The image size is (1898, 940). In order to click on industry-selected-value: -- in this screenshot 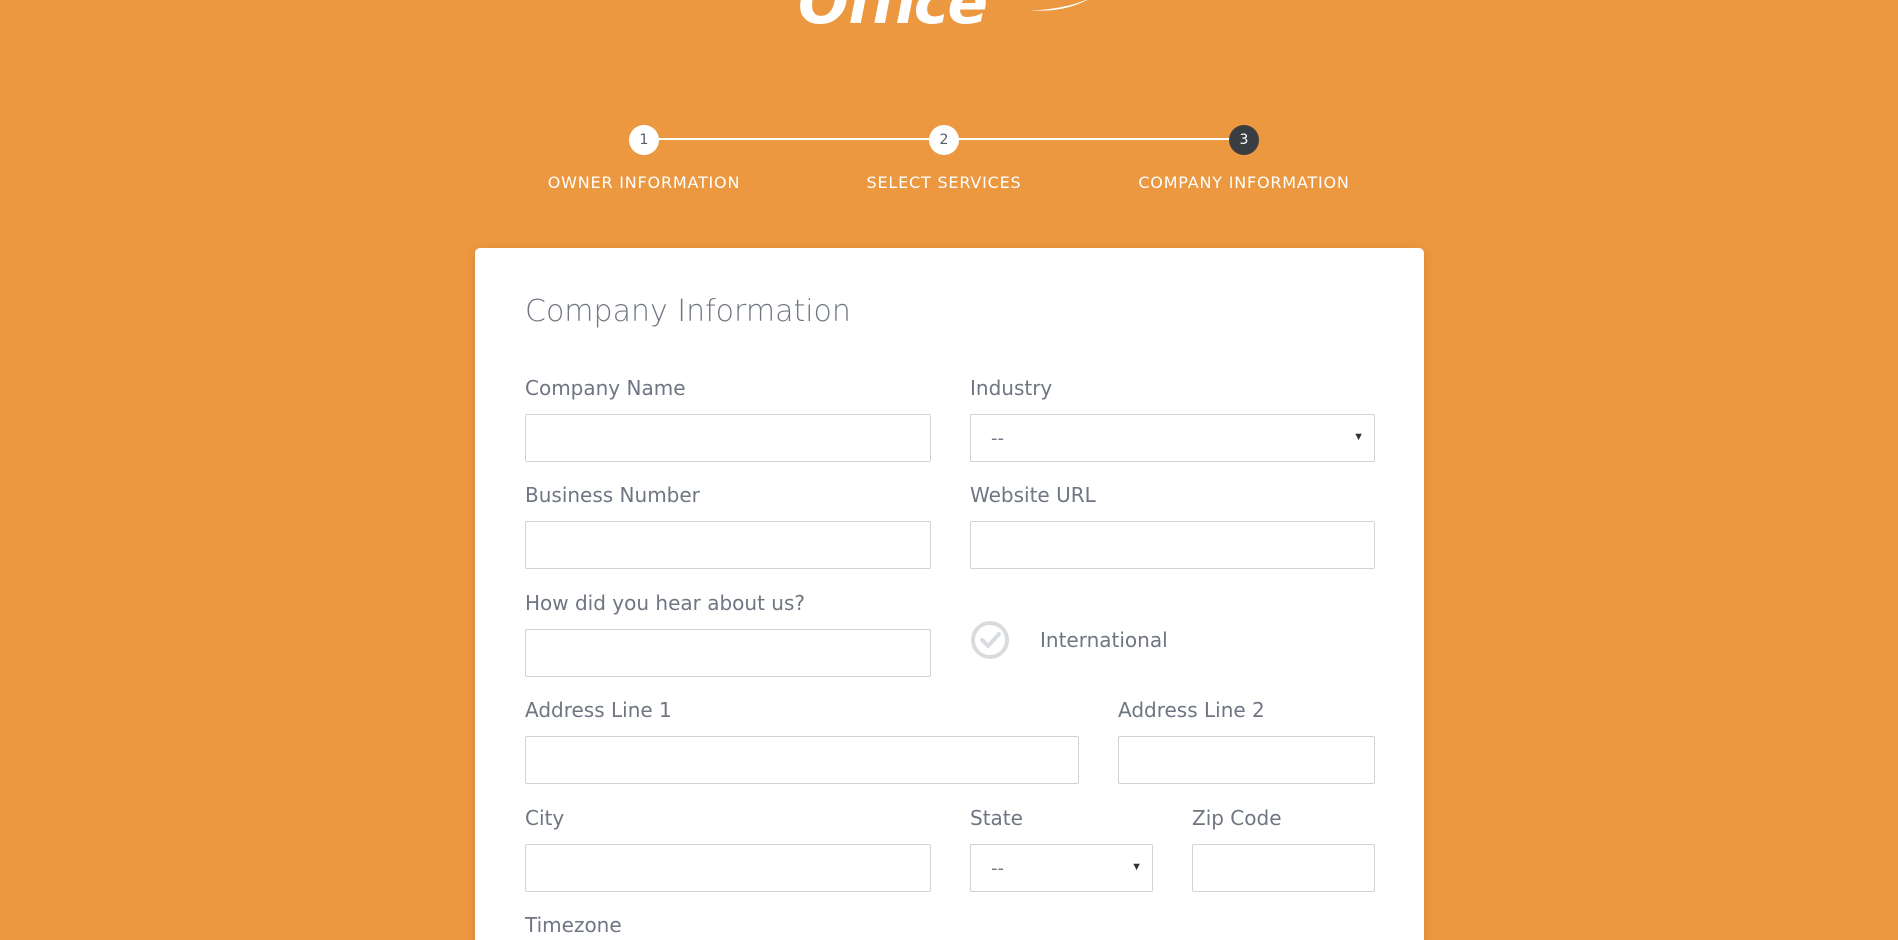, I will do `click(997, 438)`.